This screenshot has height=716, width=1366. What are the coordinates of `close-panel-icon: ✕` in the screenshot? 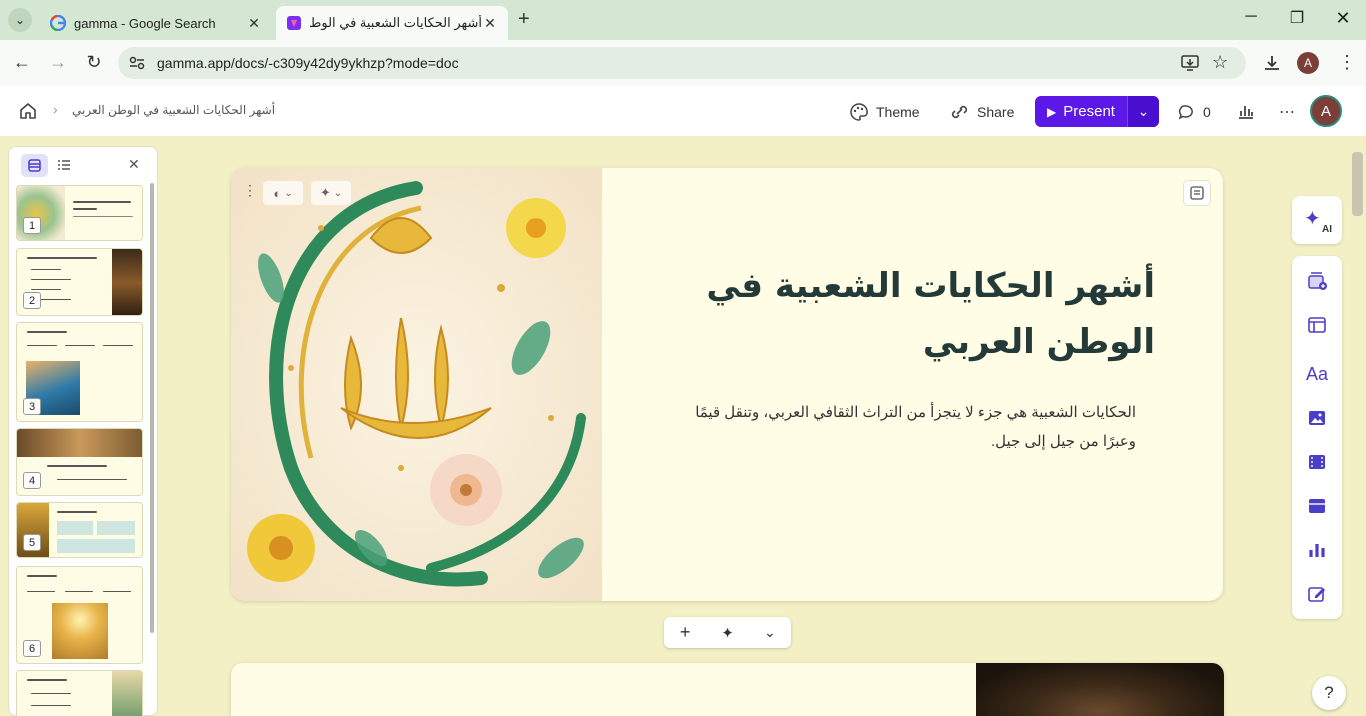 It's located at (134, 164).